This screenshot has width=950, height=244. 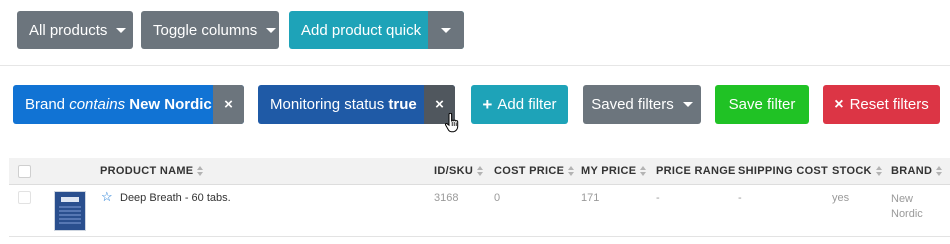 What do you see at coordinates (343, 104) in the screenshot?
I see `monitoring-filter-label: Monitoring status true` at bounding box center [343, 104].